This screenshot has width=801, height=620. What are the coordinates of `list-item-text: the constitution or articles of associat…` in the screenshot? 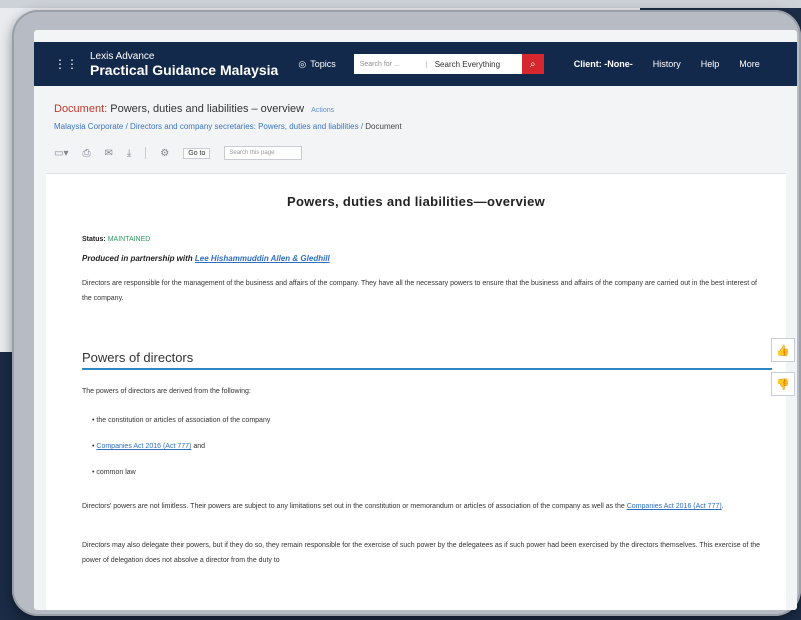 It's located at (183, 420).